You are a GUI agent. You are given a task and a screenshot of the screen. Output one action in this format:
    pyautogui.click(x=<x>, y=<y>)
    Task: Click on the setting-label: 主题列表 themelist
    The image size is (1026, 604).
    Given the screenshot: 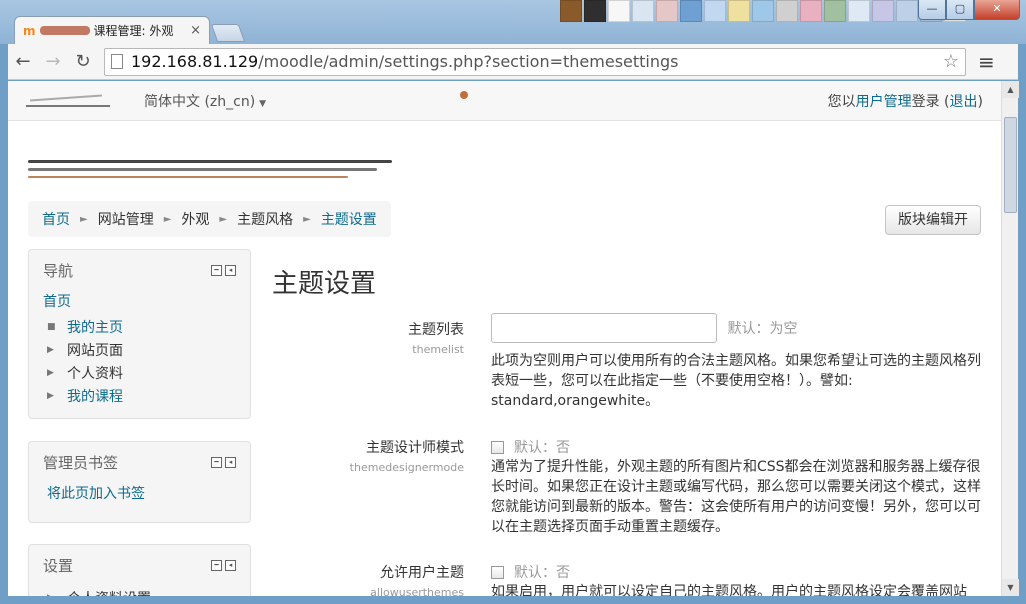 What is the action you would take?
    pyautogui.click(x=364, y=337)
    